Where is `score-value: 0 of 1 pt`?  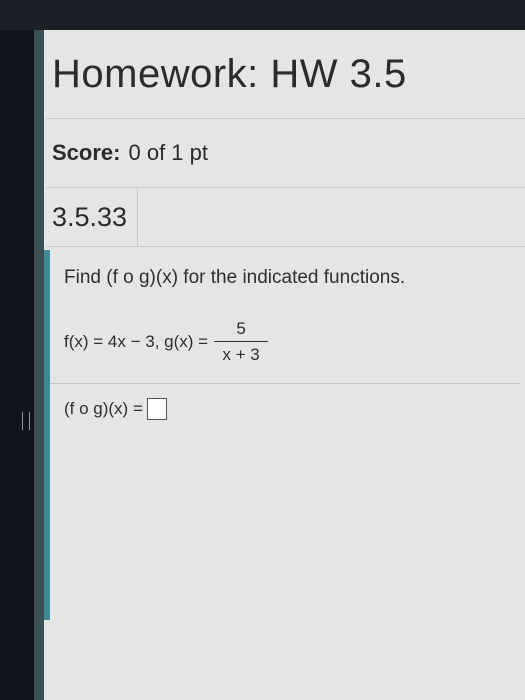 score-value: 0 of 1 pt is located at coordinates (168, 152).